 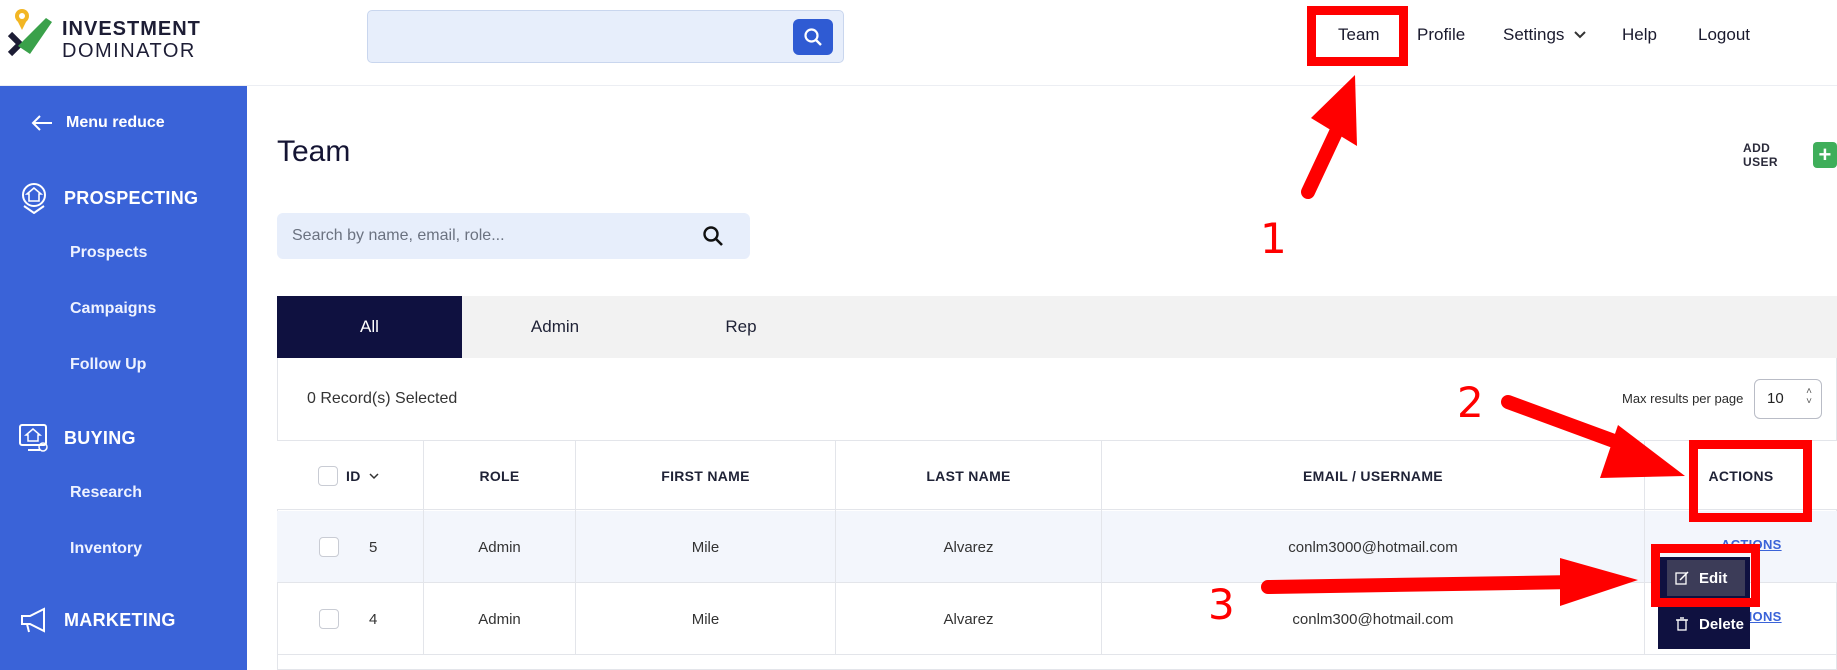 I want to click on annotation-number-1: 1, so click(x=1273, y=238).